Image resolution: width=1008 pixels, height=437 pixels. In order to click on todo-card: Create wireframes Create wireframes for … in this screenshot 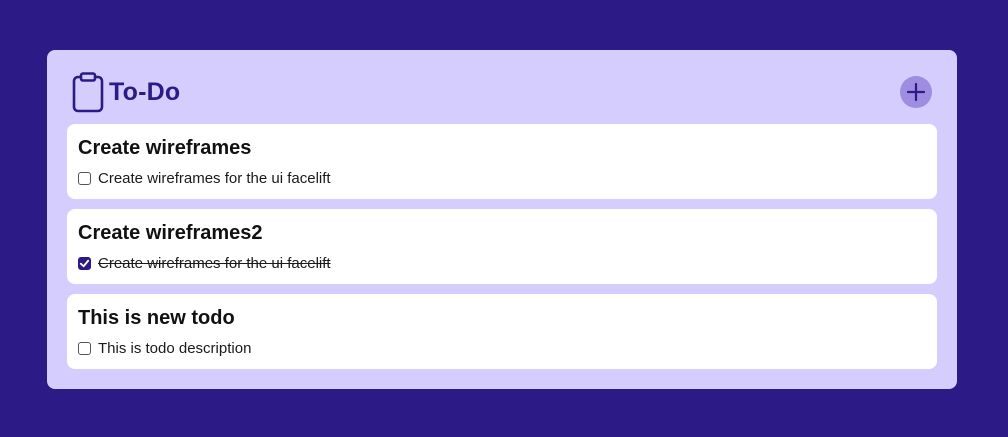, I will do `click(502, 161)`.